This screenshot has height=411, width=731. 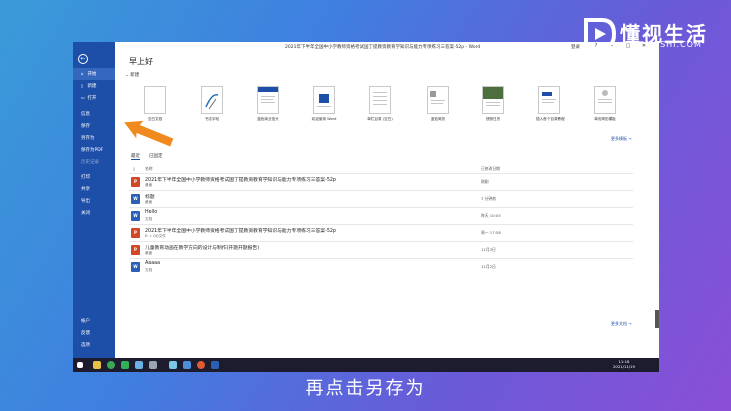 I want to click on wechat-icon, so click(x=125, y=365).